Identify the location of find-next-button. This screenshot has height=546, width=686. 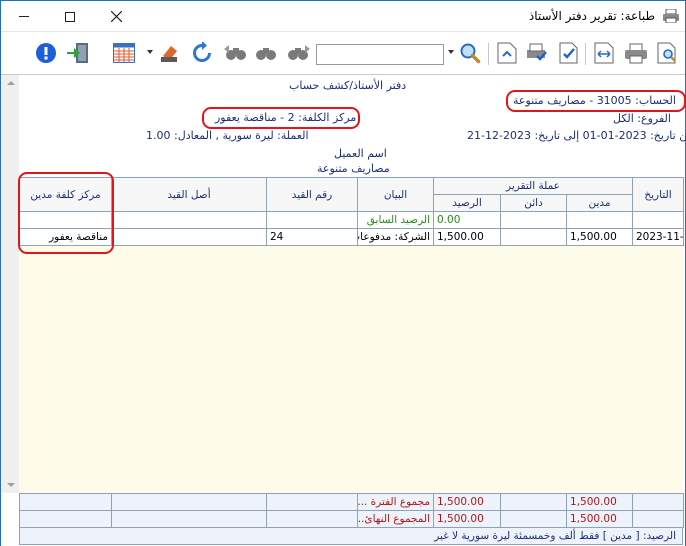
(298, 53).